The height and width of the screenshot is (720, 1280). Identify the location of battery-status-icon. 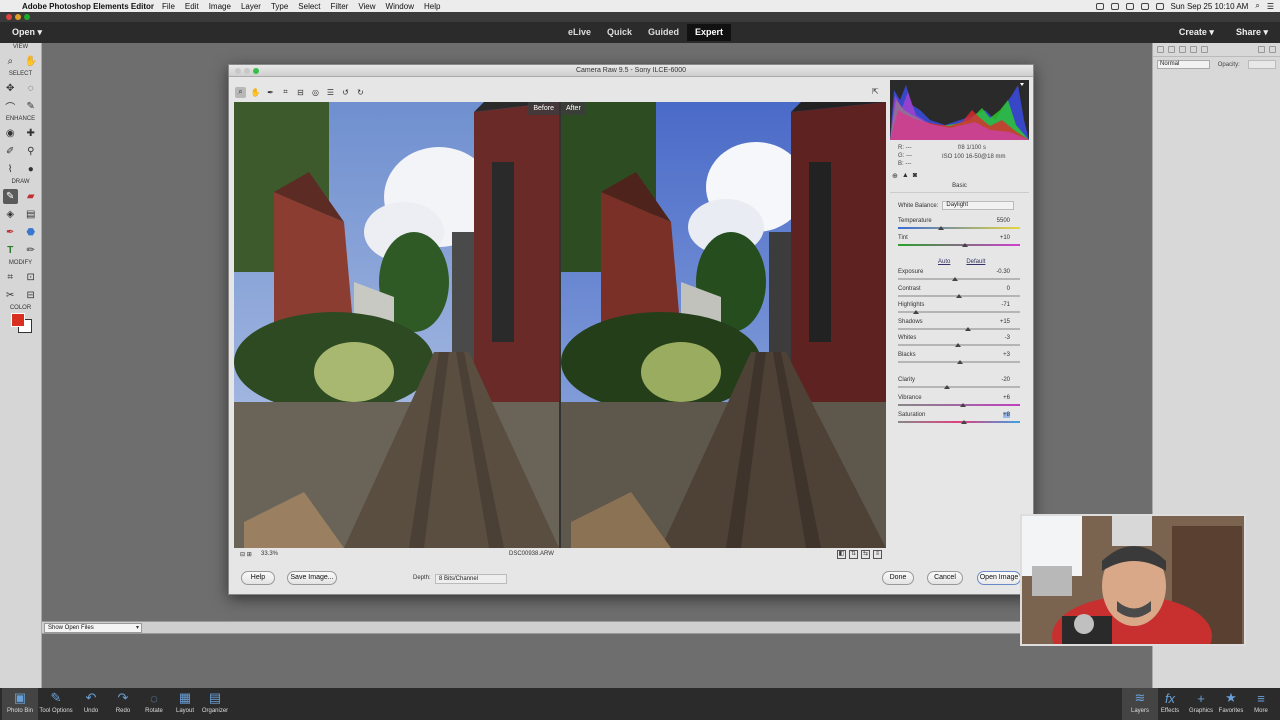
(1159, 6).